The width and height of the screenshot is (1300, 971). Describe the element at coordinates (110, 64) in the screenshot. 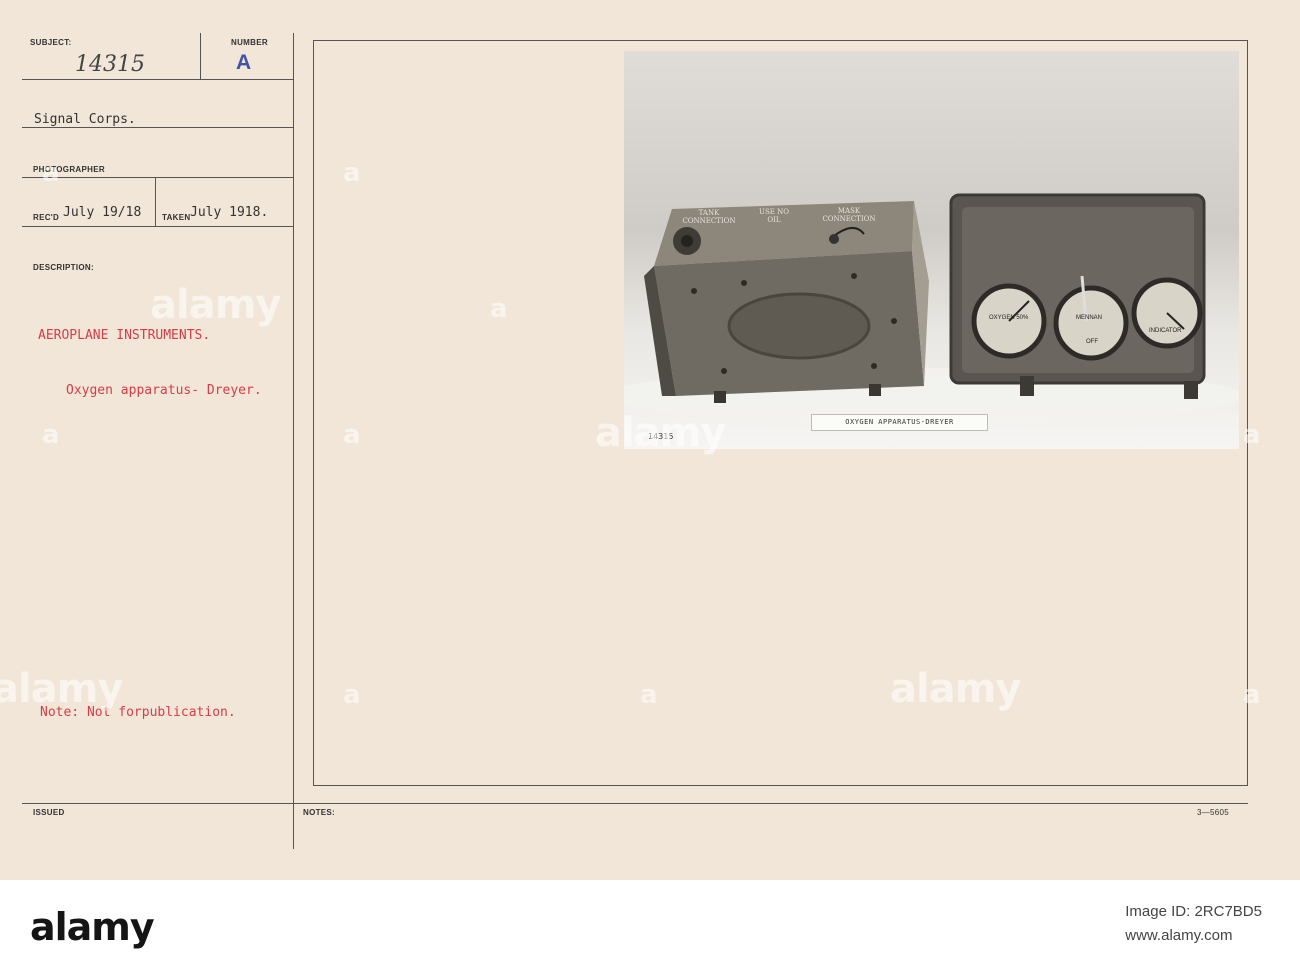

I see `subject-value: 14315` at that location.